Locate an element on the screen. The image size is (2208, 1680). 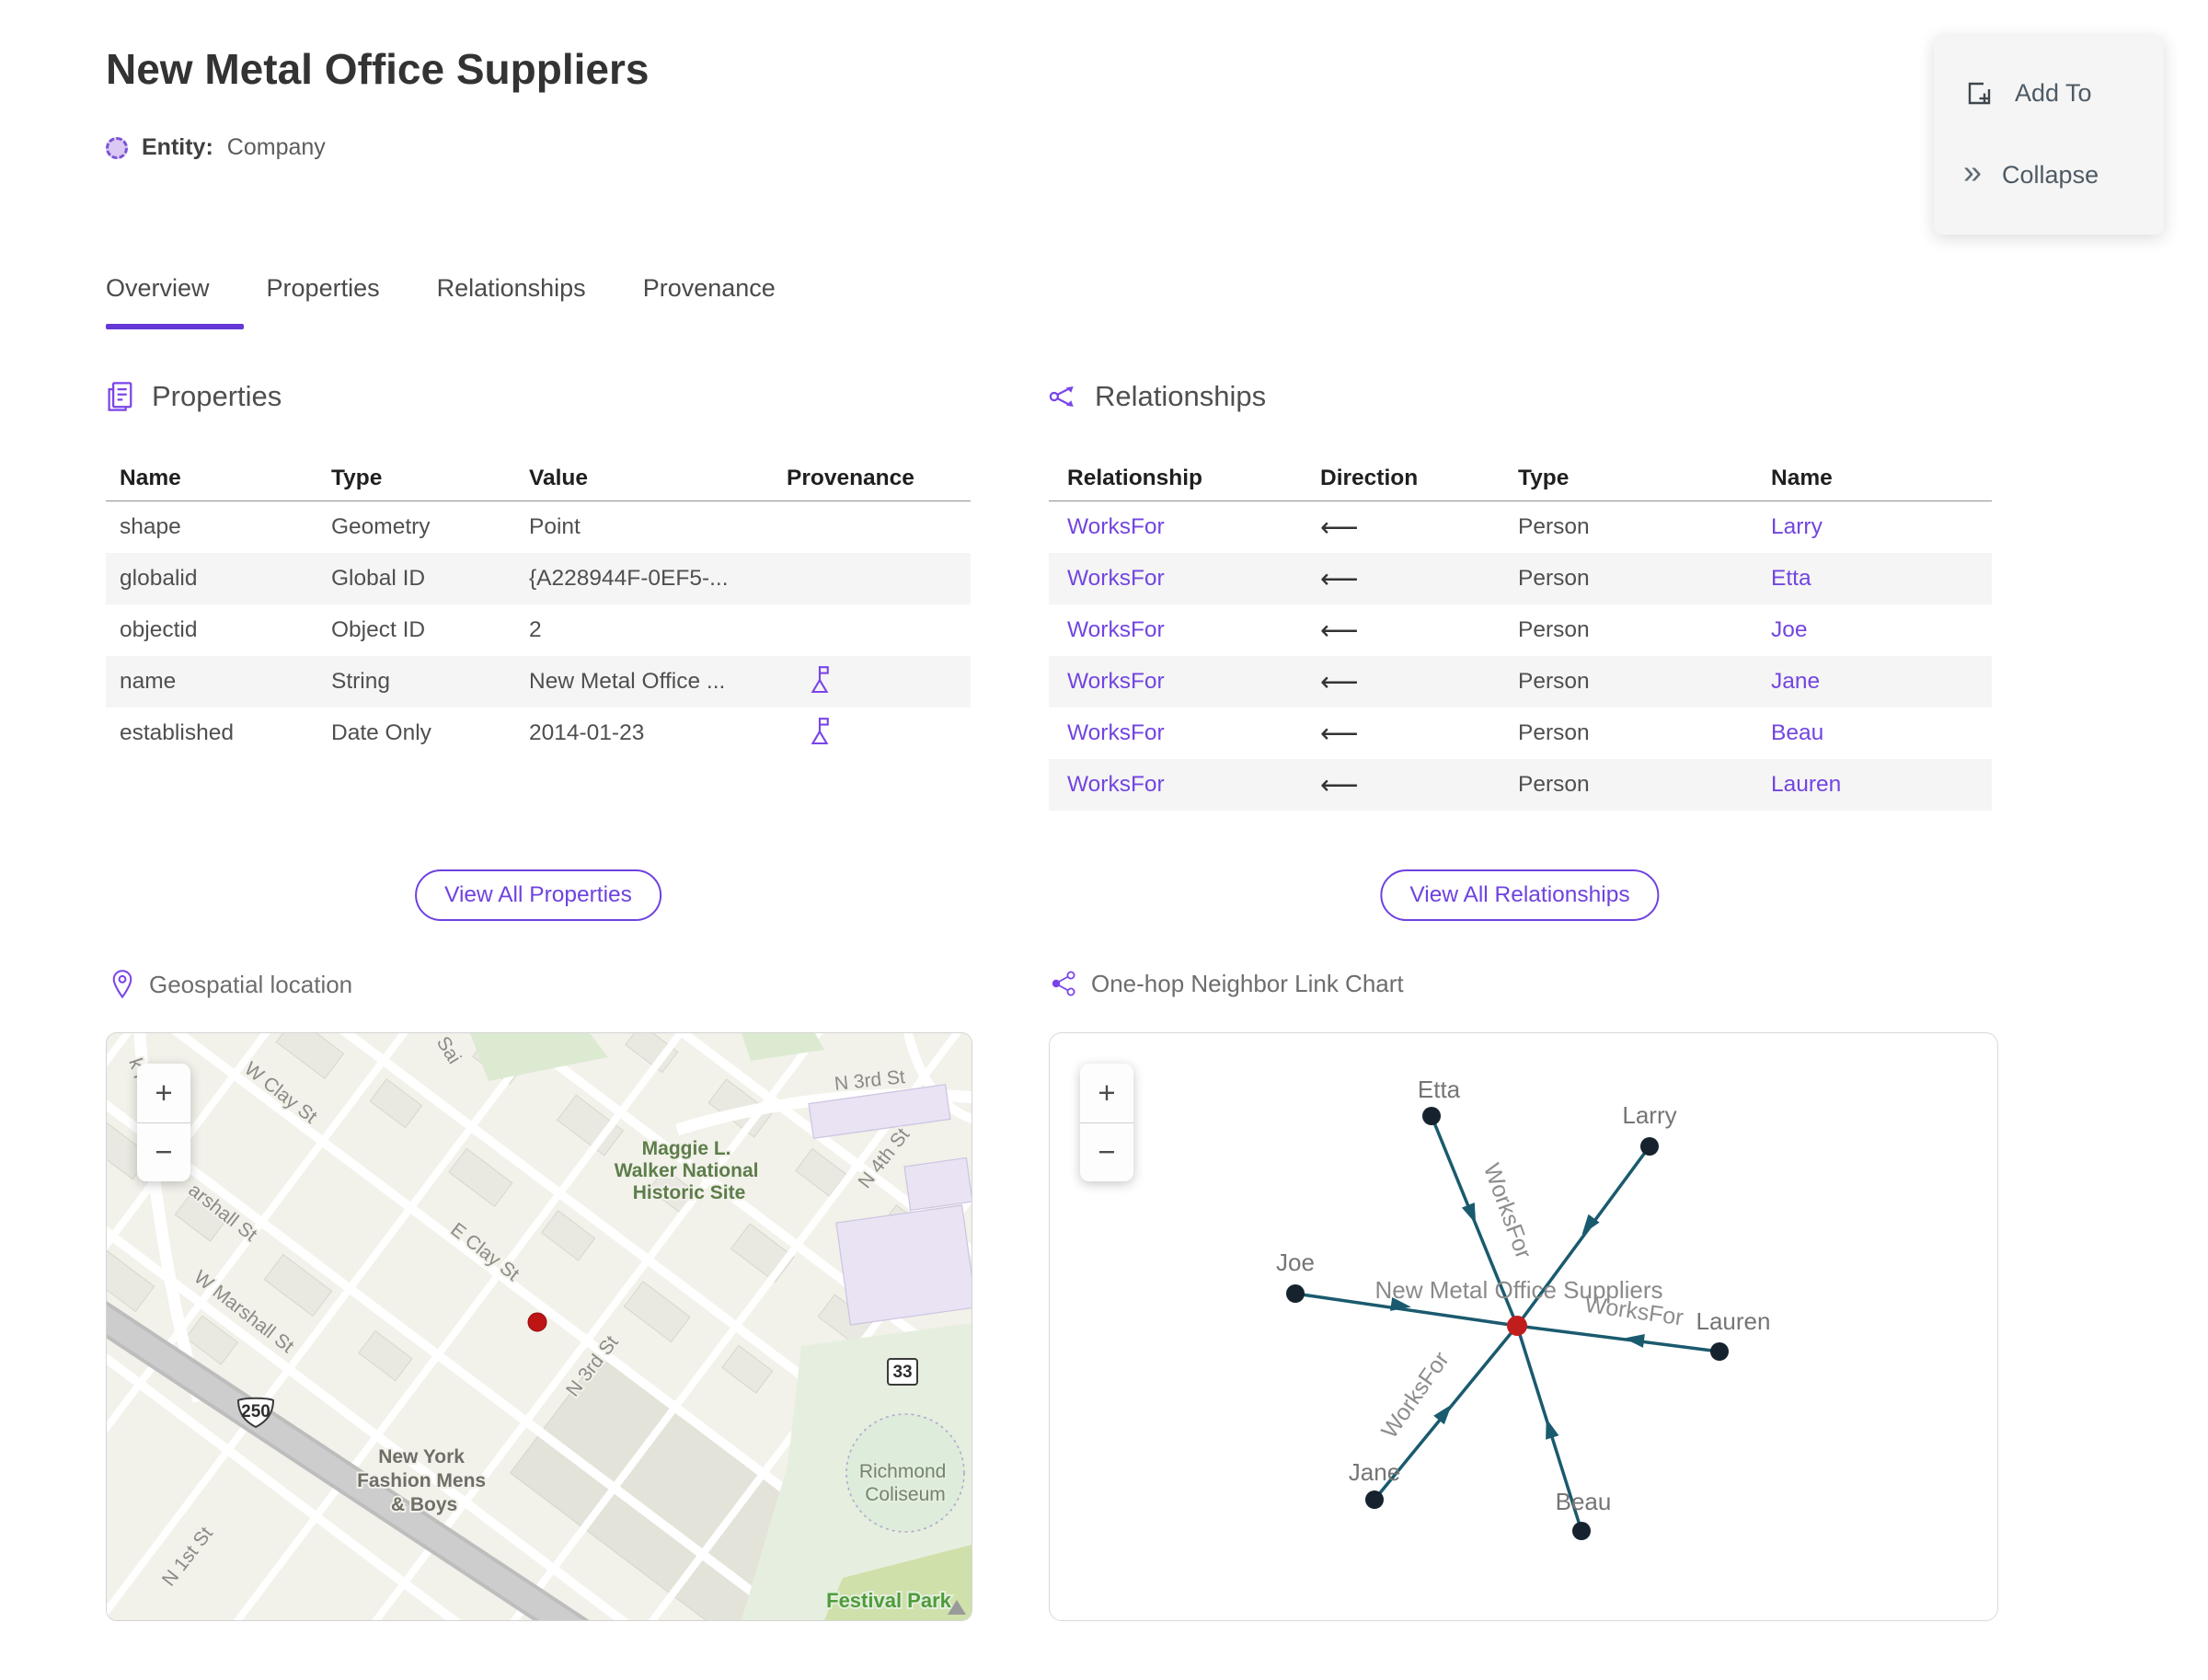
add-to-button: Add To is located at coordinates (2049, 93).